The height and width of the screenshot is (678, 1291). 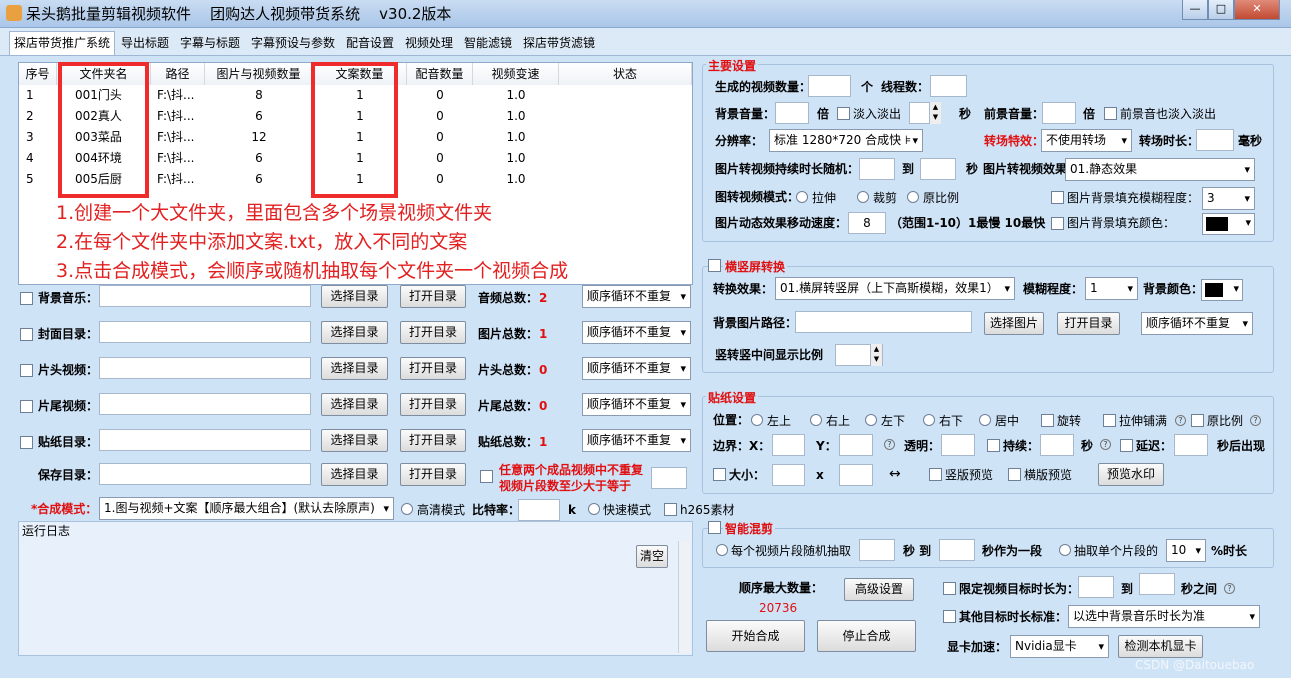 What do you see at coordinates (889, 444) in the screenshot?
I see `margin-help-icon: ?` at bounding box center [889, 444].